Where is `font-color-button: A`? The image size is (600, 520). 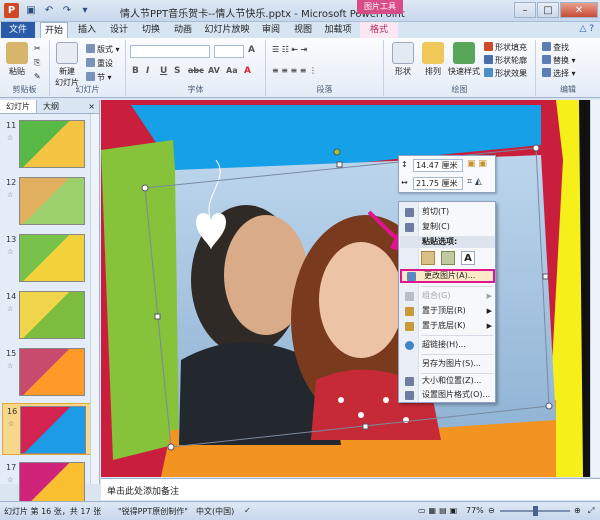
font-color-button: A is located at coordinates (247, 71).